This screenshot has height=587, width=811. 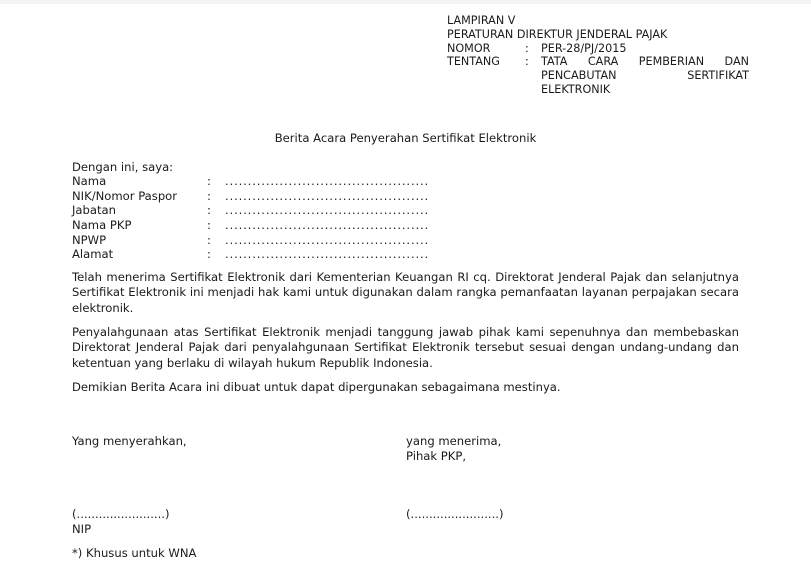 I want to click on signature-right-name-block: (........................), so click(x=455, y=514).